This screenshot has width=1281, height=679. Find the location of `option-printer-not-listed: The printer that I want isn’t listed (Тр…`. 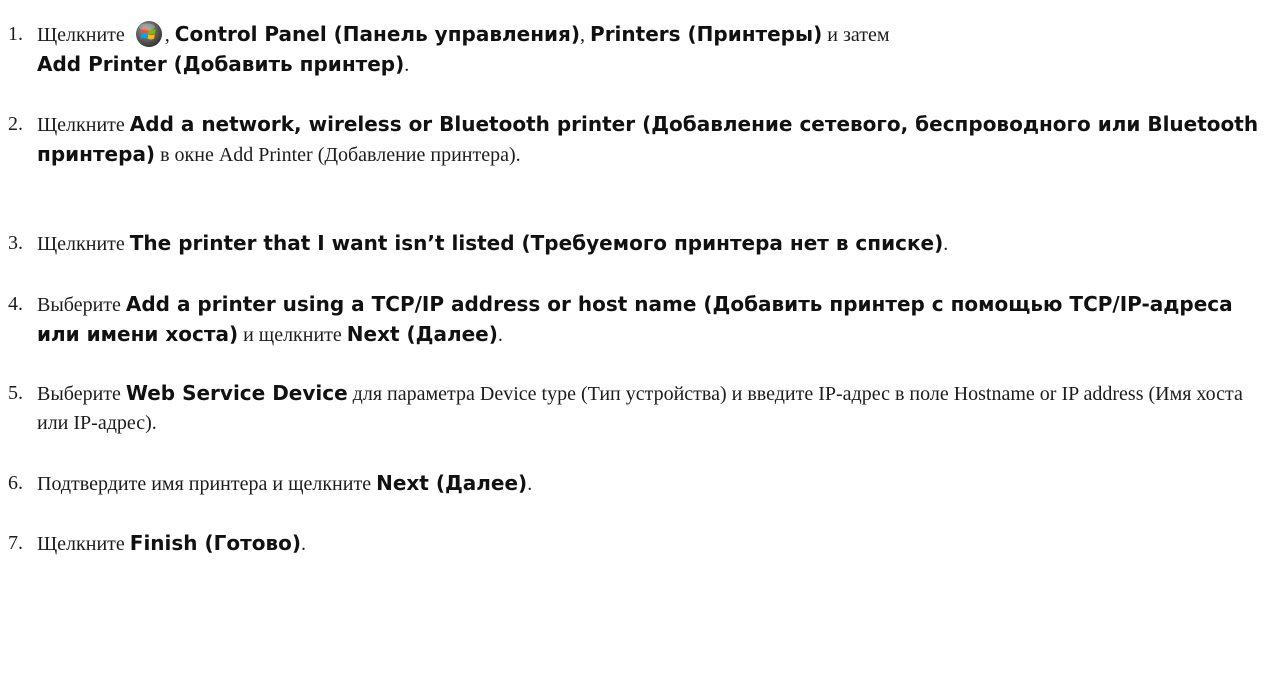

option-printer-not-listed: The printer that I want isn’t listed (Тр… is located at coordinates (536, 243).